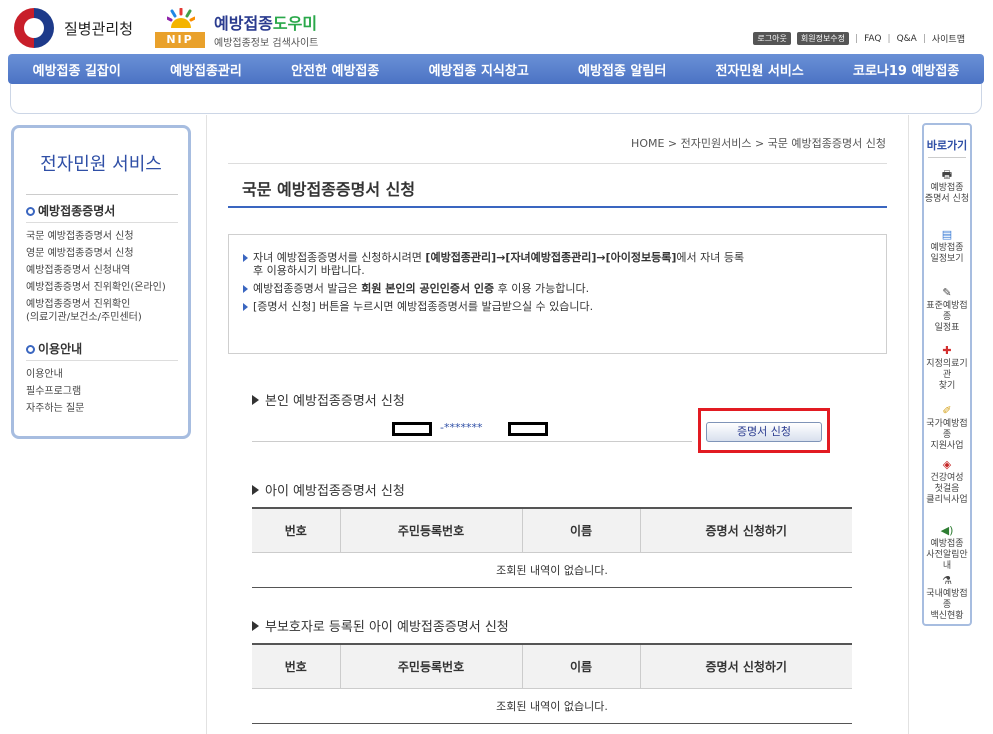  I want to click on masked-resident-number: -*******, so click(461, 427).